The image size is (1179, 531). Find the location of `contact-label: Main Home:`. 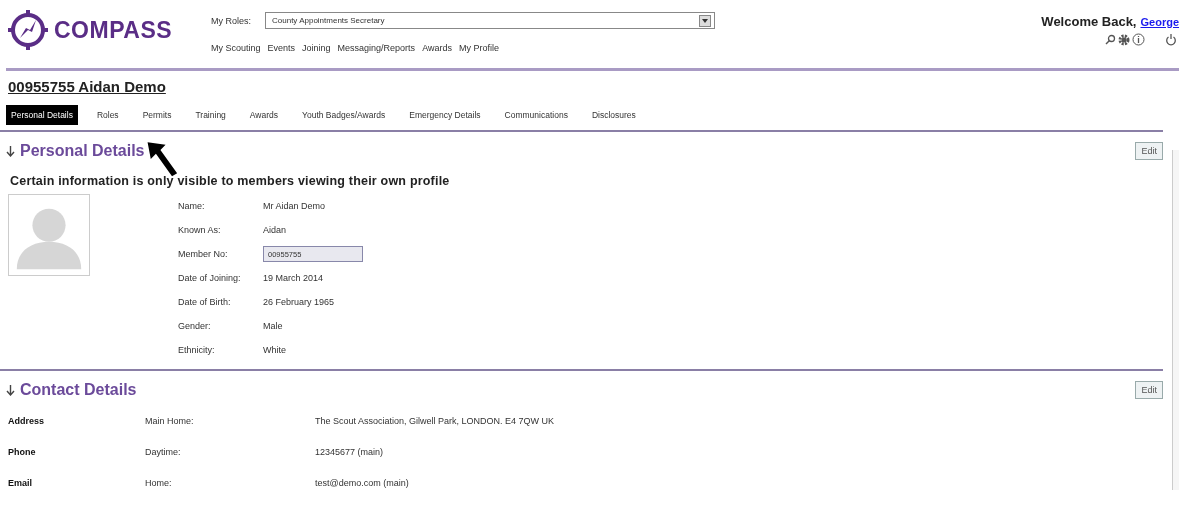

contact-label: Main Home: is located at coordinates (170, 421).